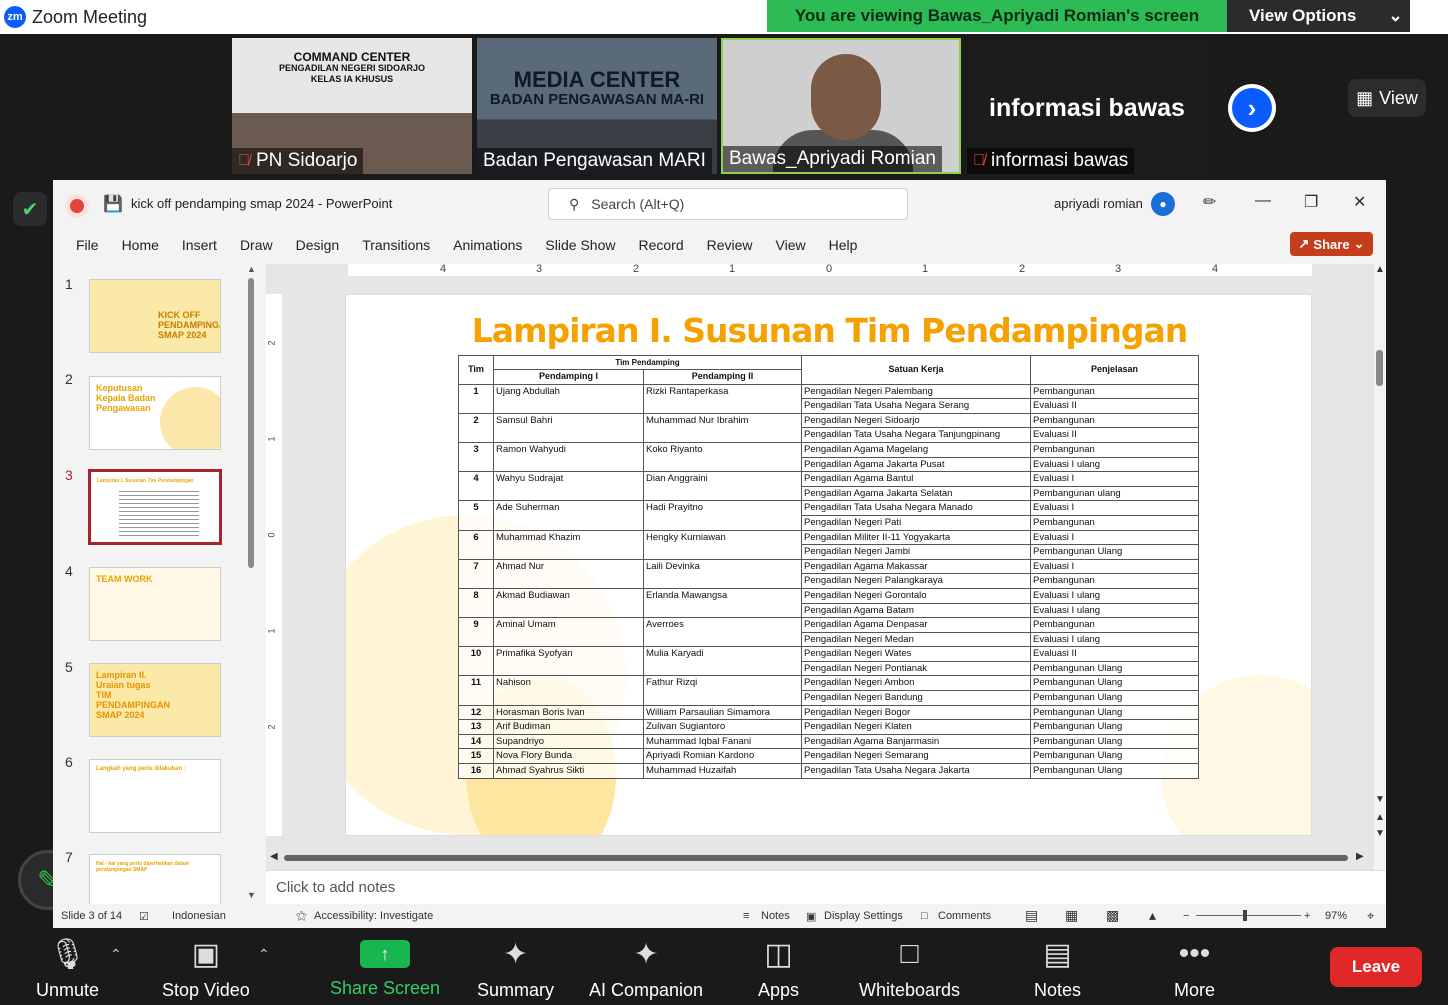 The height and width of the screenshot is (1005, 1448). I want to click on pendamping-2-cell: Muhammad Nur Ibrahim, so click(722, 427).